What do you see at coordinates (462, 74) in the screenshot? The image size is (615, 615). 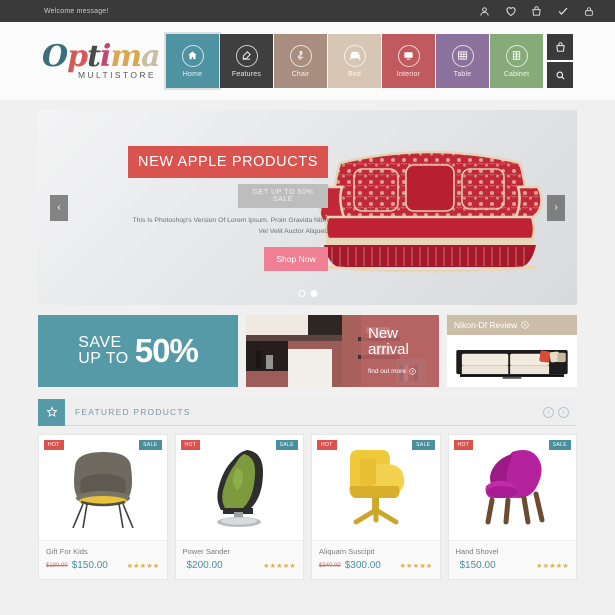 I see `nav-label-table: Table` at bounding box center [462, 74].